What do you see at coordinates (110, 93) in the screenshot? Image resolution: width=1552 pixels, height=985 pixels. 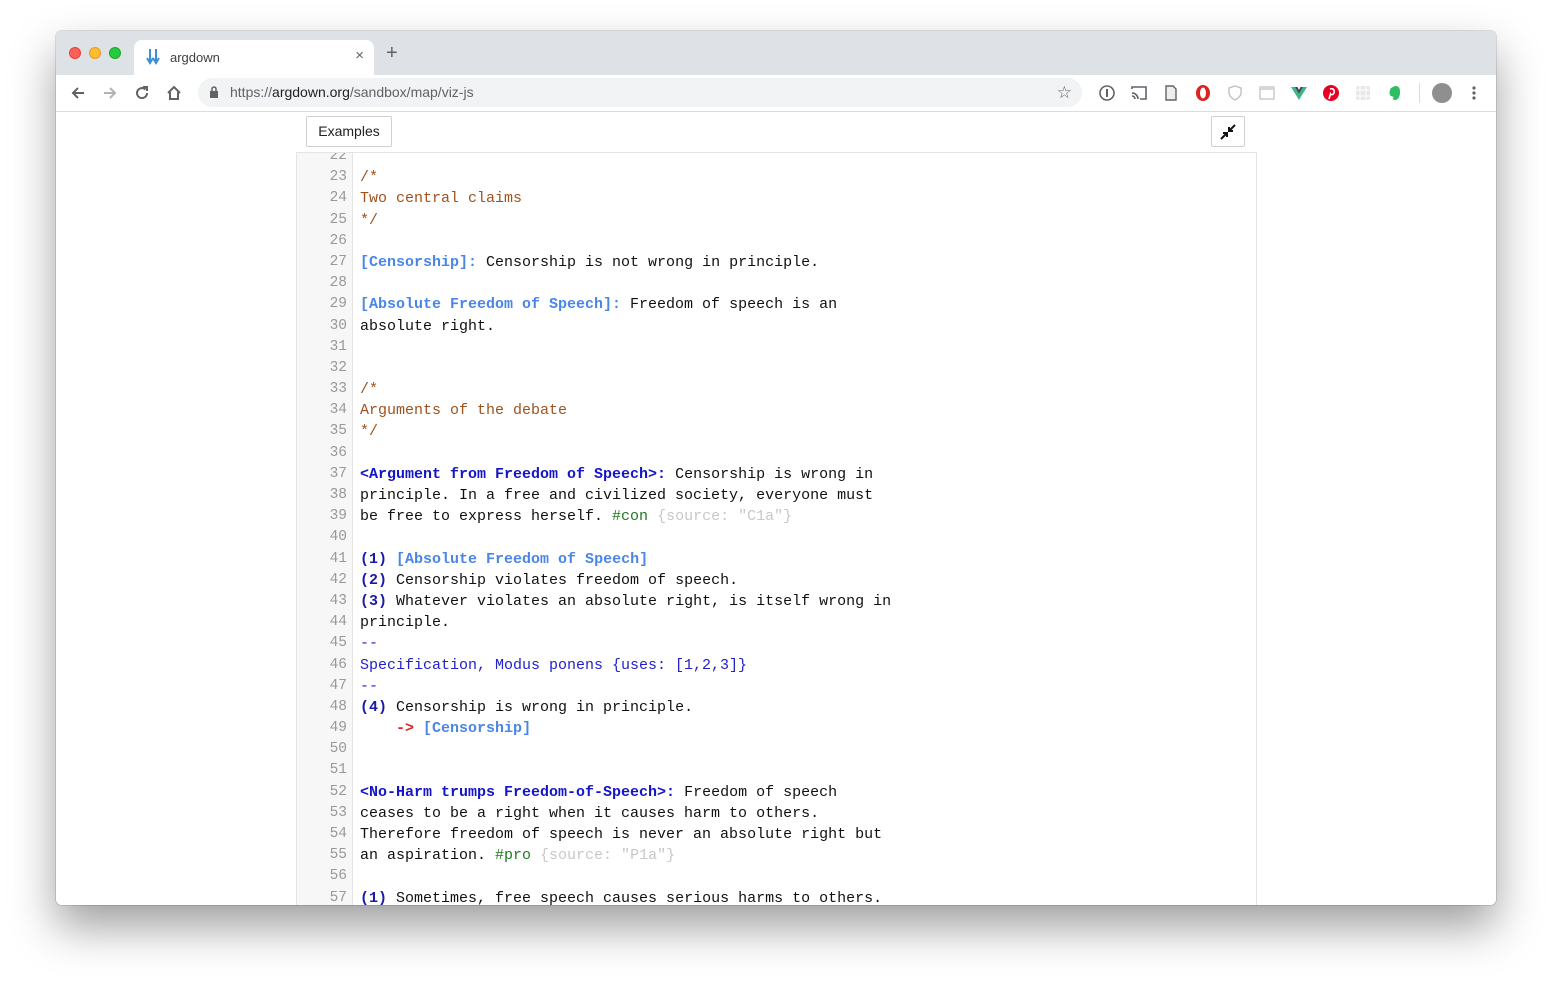 I see `forward-icon` at bounding box center [110, 93].